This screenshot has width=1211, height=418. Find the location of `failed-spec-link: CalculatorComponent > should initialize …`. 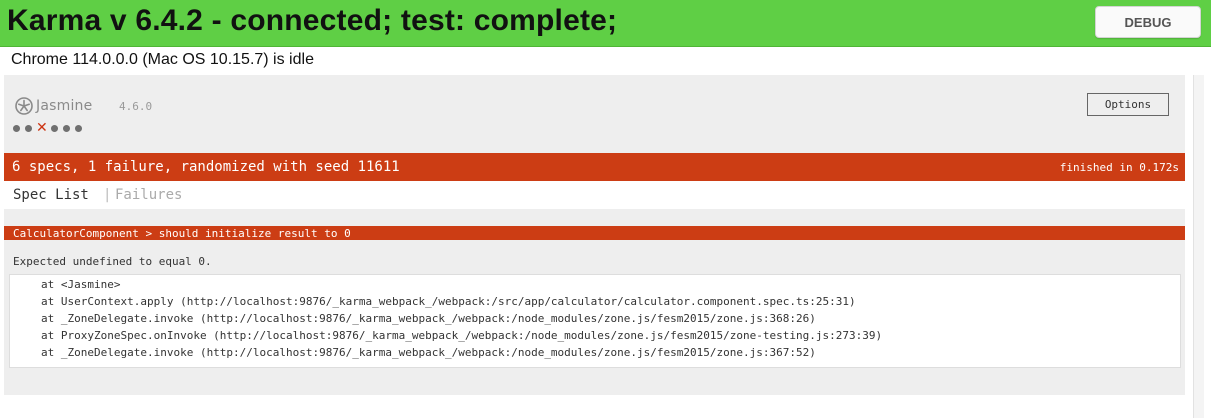

failed-spec-link: CalculatorComponent > should initialize … is located at coordinates (182, 233).